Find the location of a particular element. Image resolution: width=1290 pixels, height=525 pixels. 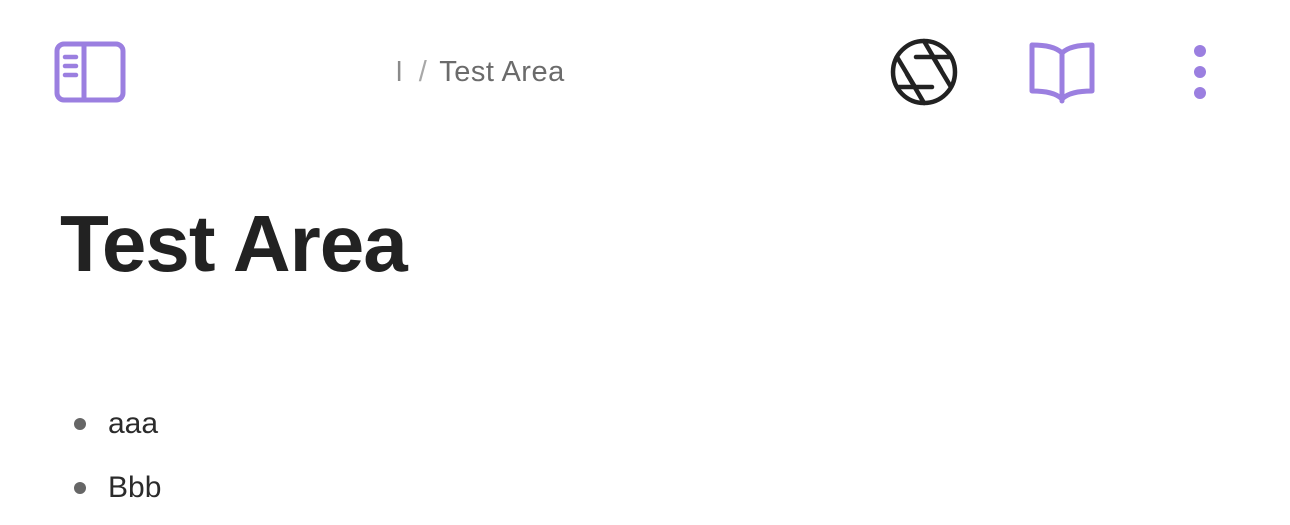

reading-view-button is located at coordinates (1062, 72).